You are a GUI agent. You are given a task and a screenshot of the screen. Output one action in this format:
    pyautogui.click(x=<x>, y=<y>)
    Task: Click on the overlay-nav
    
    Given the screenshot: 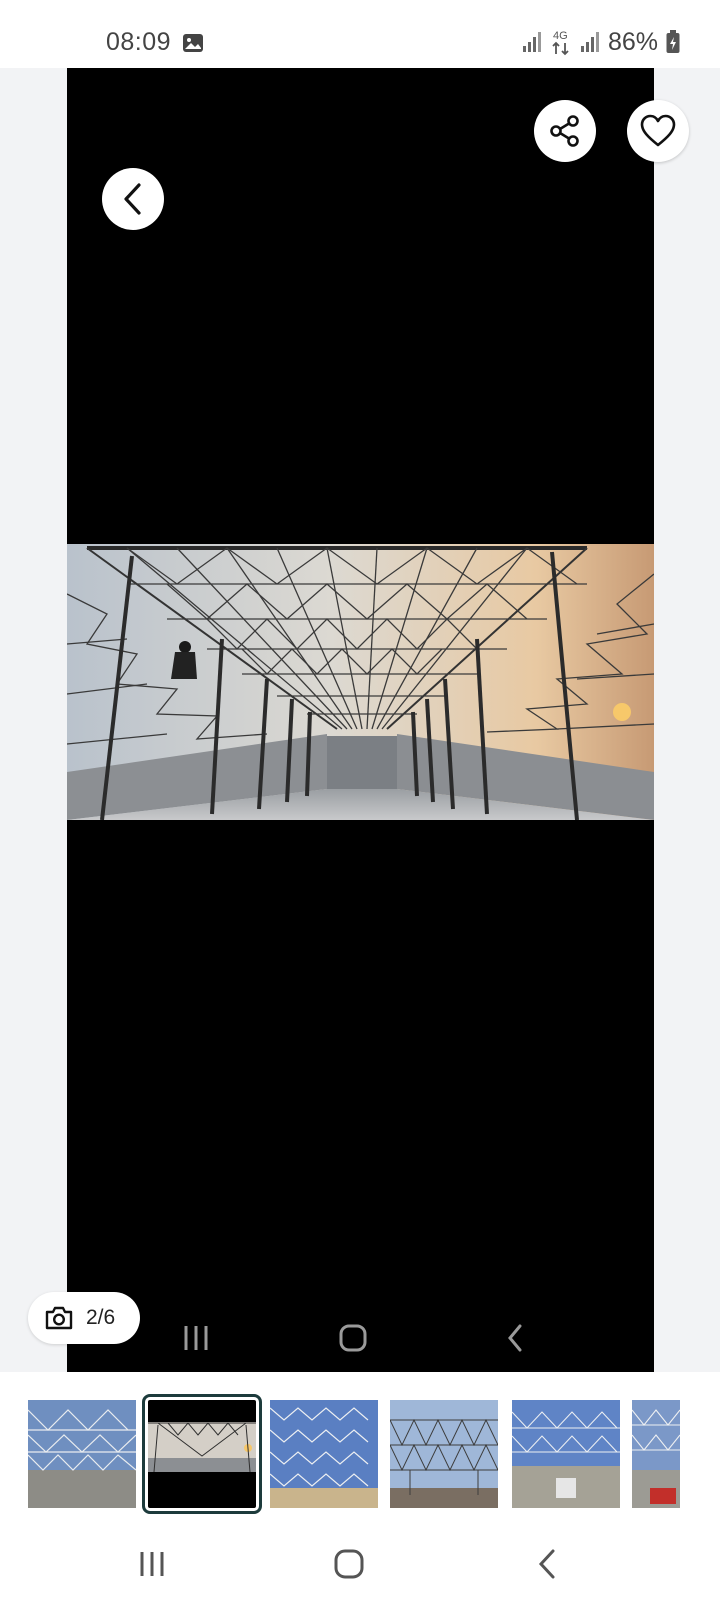 What is the action you would take?
    pyautogui.click(x=360, y=1338)
    